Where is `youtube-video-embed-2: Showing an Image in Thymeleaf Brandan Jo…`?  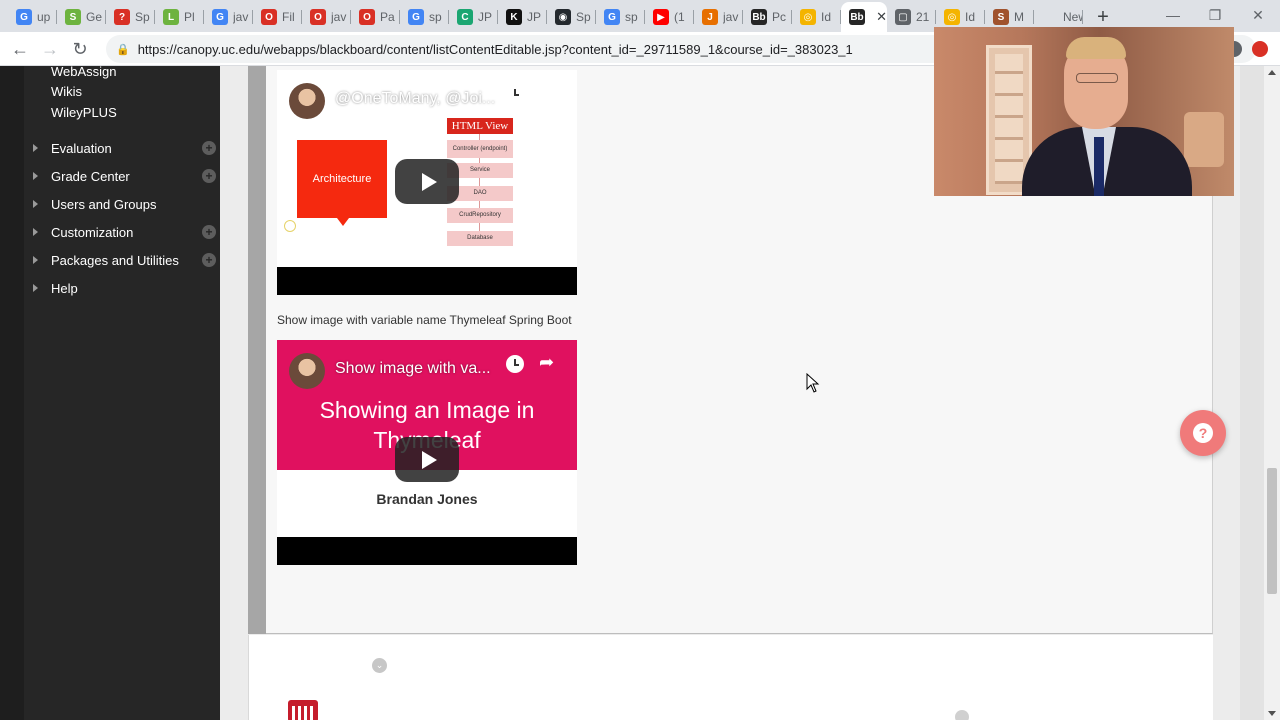 youtube-video-embed-2: Showing an Image in Thymeleaf Brandan Jo… is located at coordinates (427, 452).